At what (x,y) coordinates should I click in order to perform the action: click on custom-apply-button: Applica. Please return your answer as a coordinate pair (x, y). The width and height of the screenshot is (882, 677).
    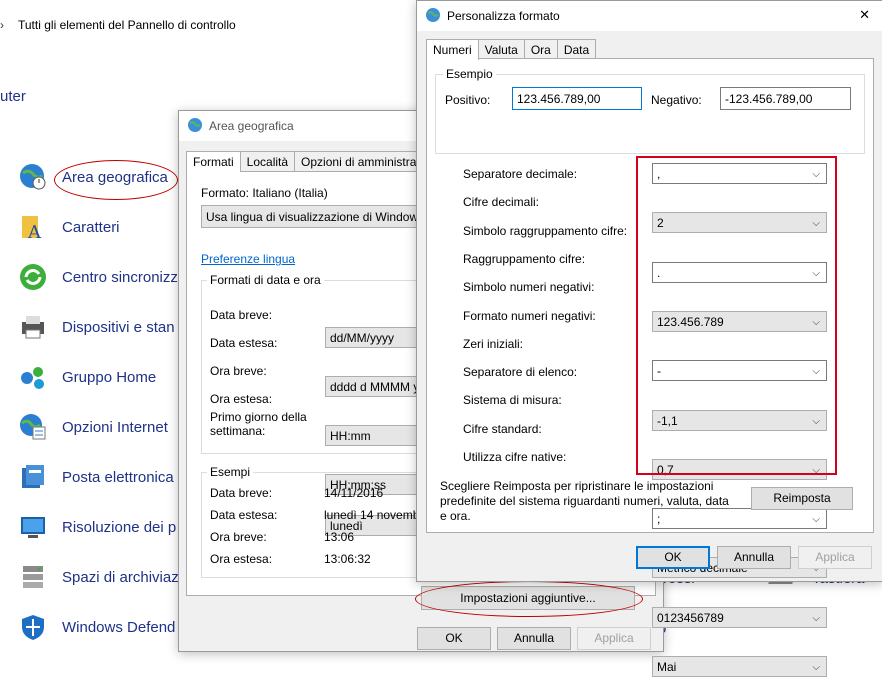
    Looking at the image, I should click on (835, 557).